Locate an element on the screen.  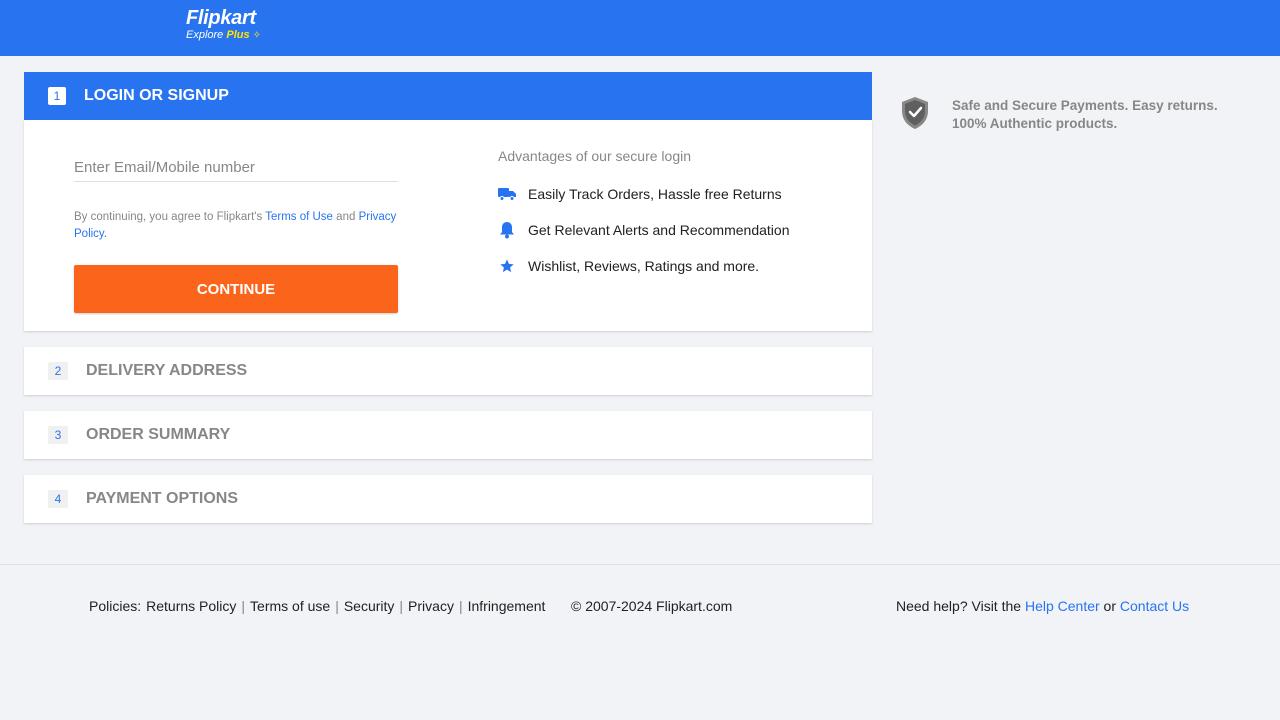
advantage-item: Easily Track Orders, Hassle free Returns is located at coordinates (678, 194).